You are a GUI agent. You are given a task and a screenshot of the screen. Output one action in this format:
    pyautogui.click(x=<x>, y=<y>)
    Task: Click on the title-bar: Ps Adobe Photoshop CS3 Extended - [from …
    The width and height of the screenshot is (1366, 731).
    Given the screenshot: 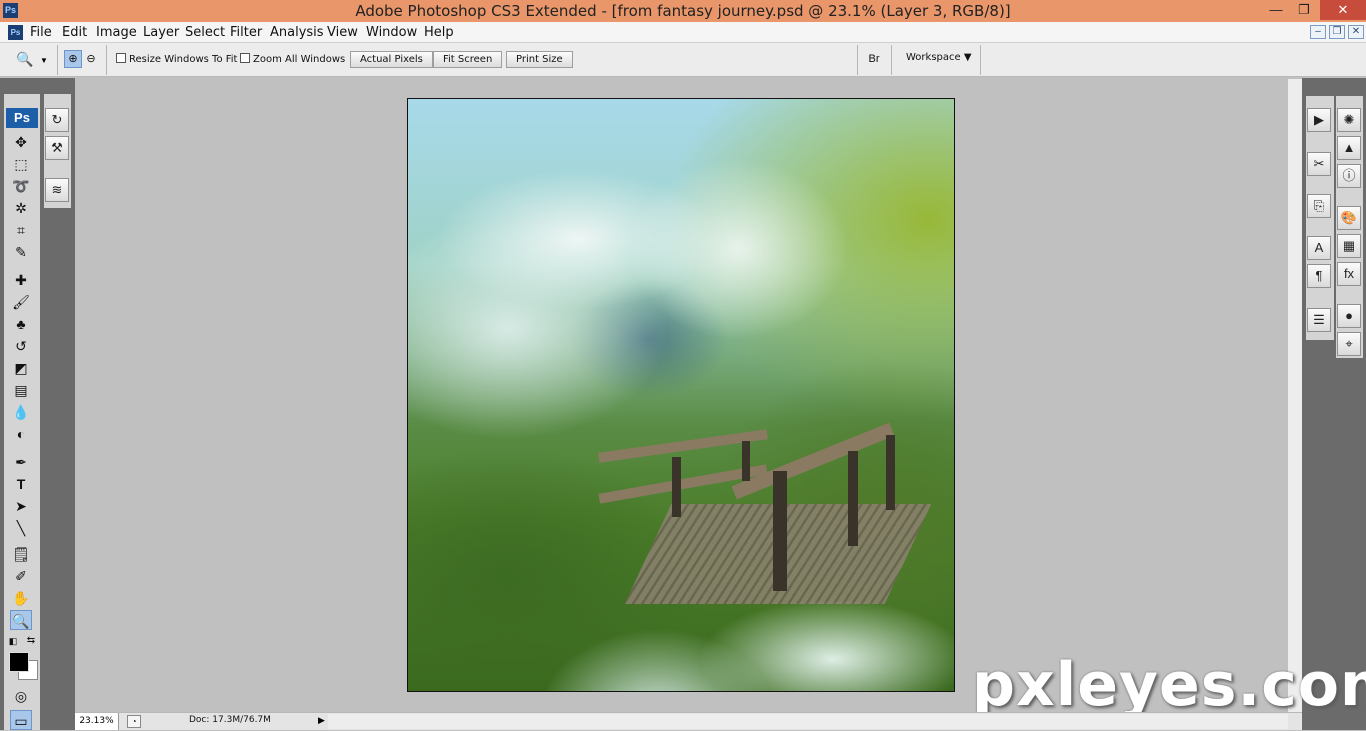 What is the action you would take?
    pyautogui.click(x=683, y=11)
    